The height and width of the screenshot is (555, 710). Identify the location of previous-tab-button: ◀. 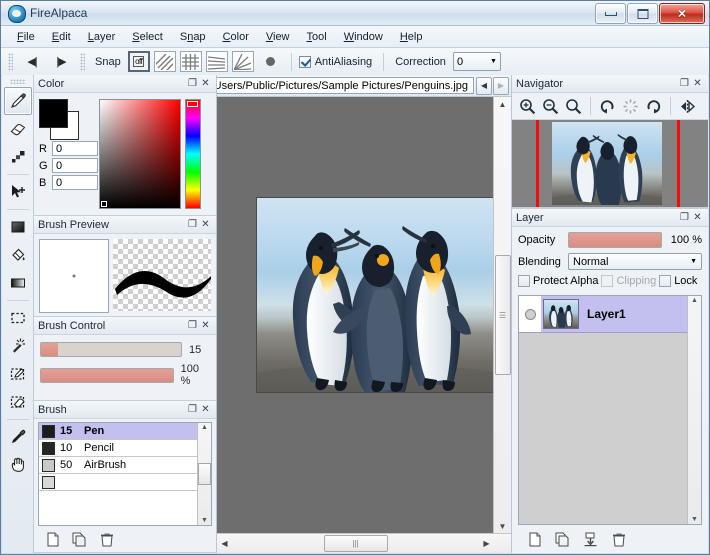
(484, 85).